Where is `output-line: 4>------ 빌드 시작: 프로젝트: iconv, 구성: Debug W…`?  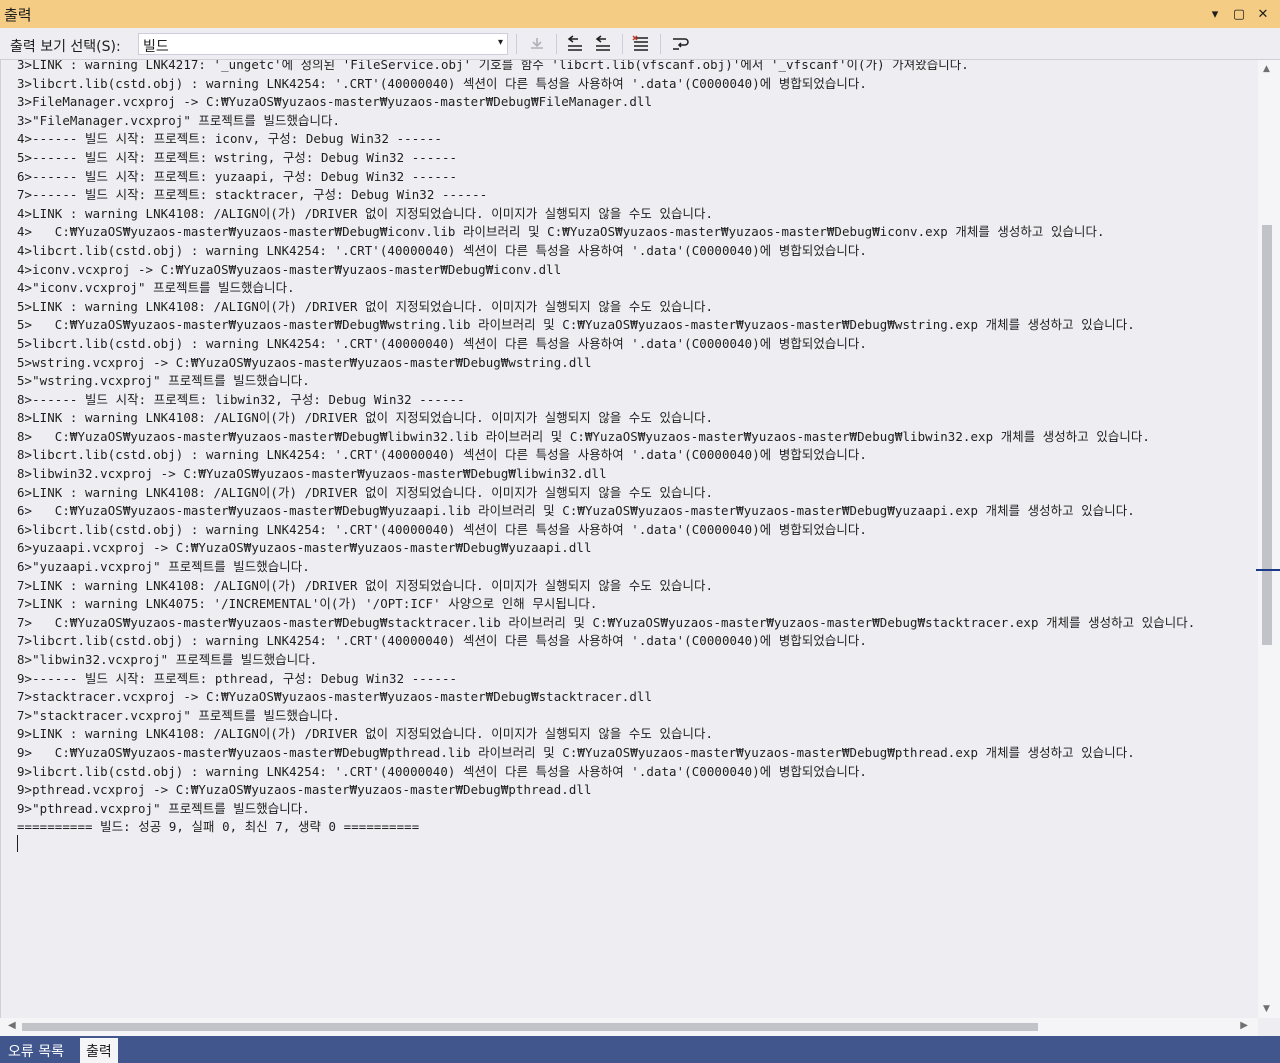 output-line: 4>------ 빌드 시작: 프로젝트: iconv, 구성: Debug W… is located at coordinates (229, 139).